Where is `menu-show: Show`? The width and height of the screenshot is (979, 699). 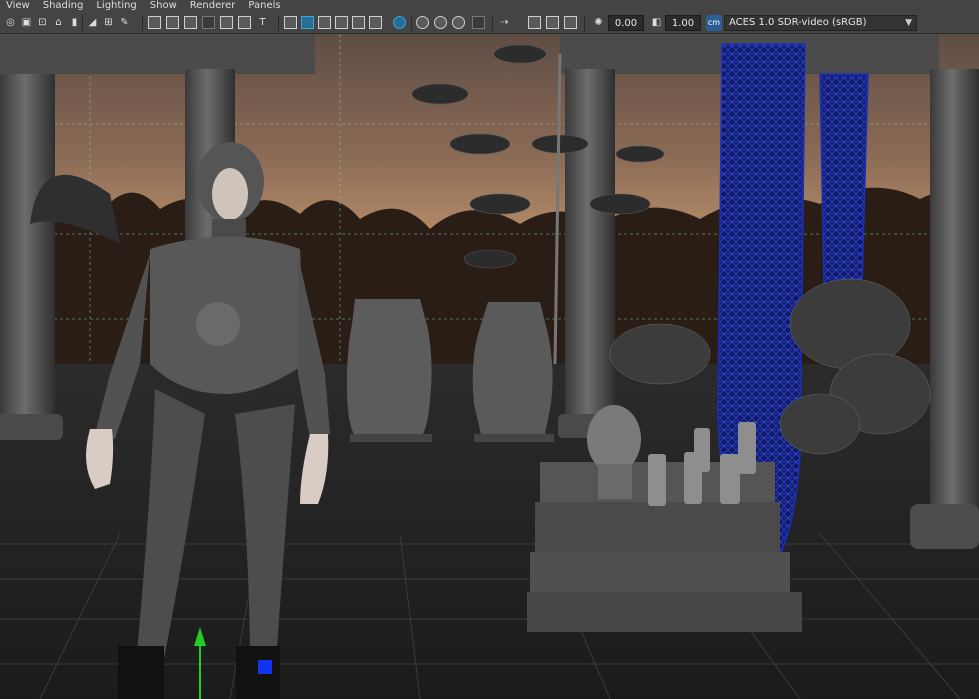 menu-show: Show is located at coordinates (163, 6).